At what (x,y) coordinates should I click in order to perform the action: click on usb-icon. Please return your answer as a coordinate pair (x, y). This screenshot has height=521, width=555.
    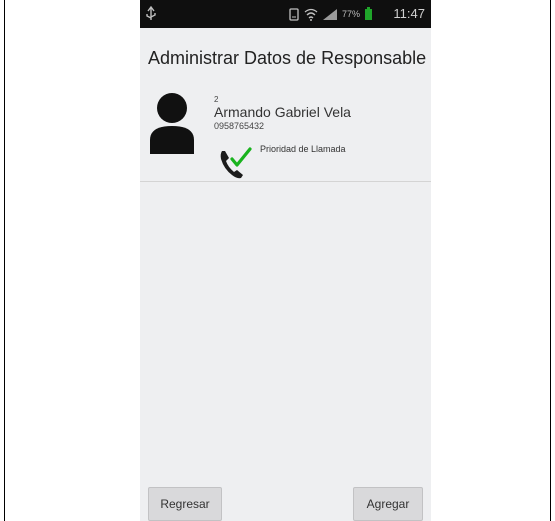
    Looking at the image, I should click on (151, 13).